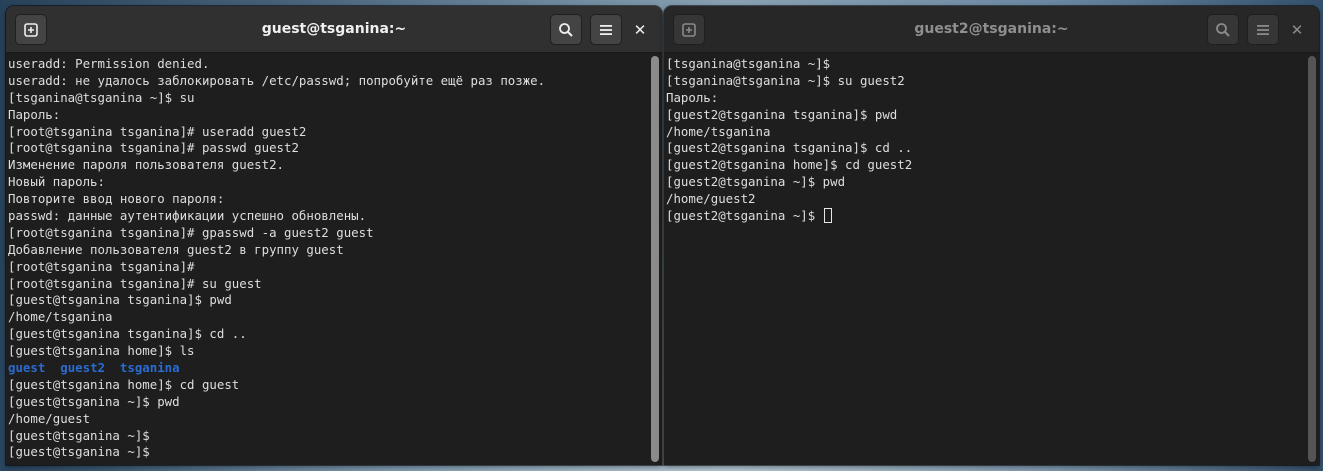 Image resolution: width=1323 pixels, height=471 pixels. I want to click on terminal-line: [tsganina@tsganina ~]$ su, so click(101, 97).